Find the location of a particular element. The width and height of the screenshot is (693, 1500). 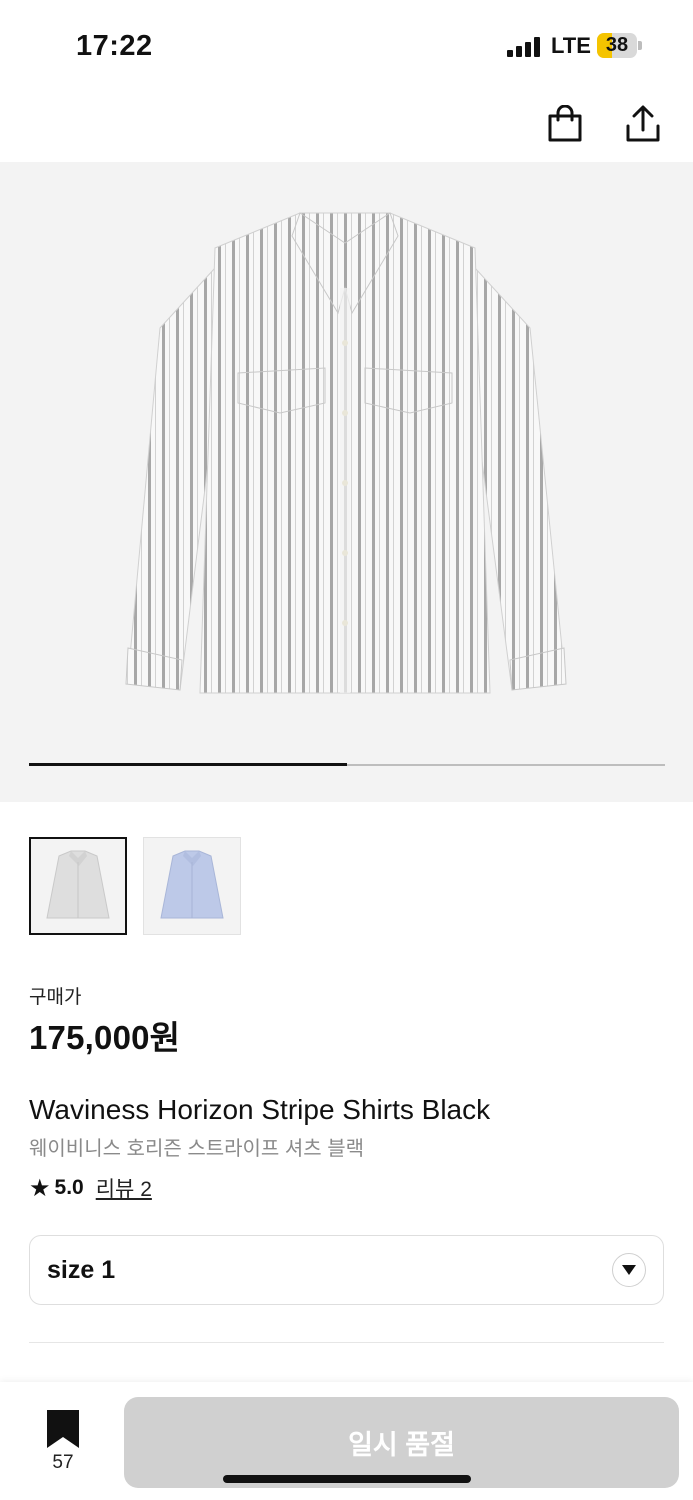

price-label: 구매가 is located at coordinates (55, 997).